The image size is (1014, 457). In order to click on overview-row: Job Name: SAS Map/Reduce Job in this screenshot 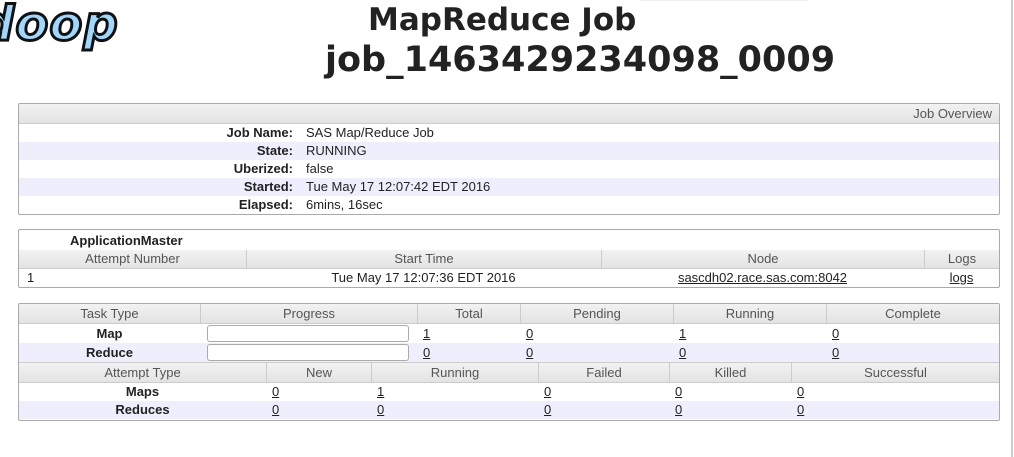, I will do `click(509, 133)`.